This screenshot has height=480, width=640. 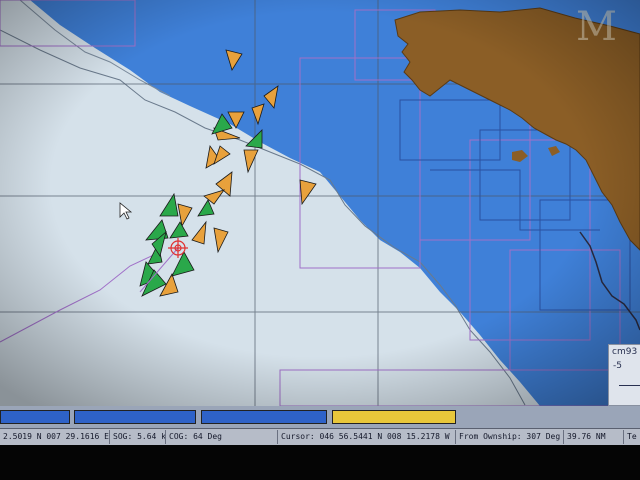 I want to click on depth-panel-title: cm93, so click(x=625, y=352).